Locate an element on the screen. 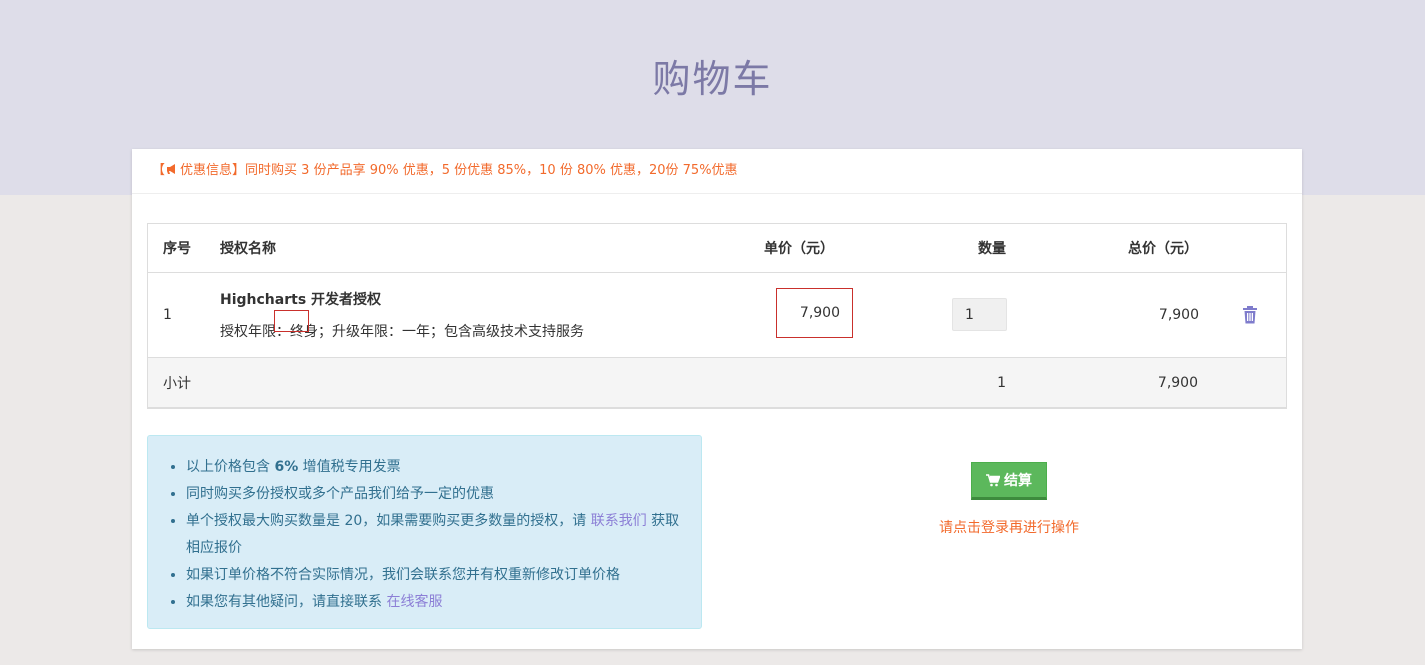 The image size is (1425, 665). checkout-label: 结算 is located at coordinates (1018, 481).